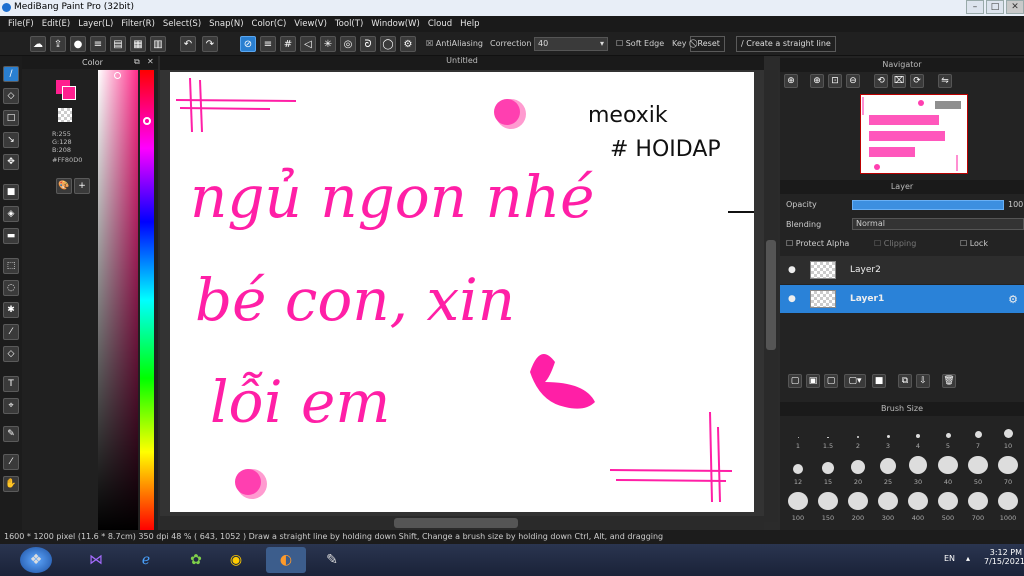  What do you see at coordinates (456, 523) in the screenshot?
I see `horizontal-scroll-thumb` at bounding box center [456, 523].